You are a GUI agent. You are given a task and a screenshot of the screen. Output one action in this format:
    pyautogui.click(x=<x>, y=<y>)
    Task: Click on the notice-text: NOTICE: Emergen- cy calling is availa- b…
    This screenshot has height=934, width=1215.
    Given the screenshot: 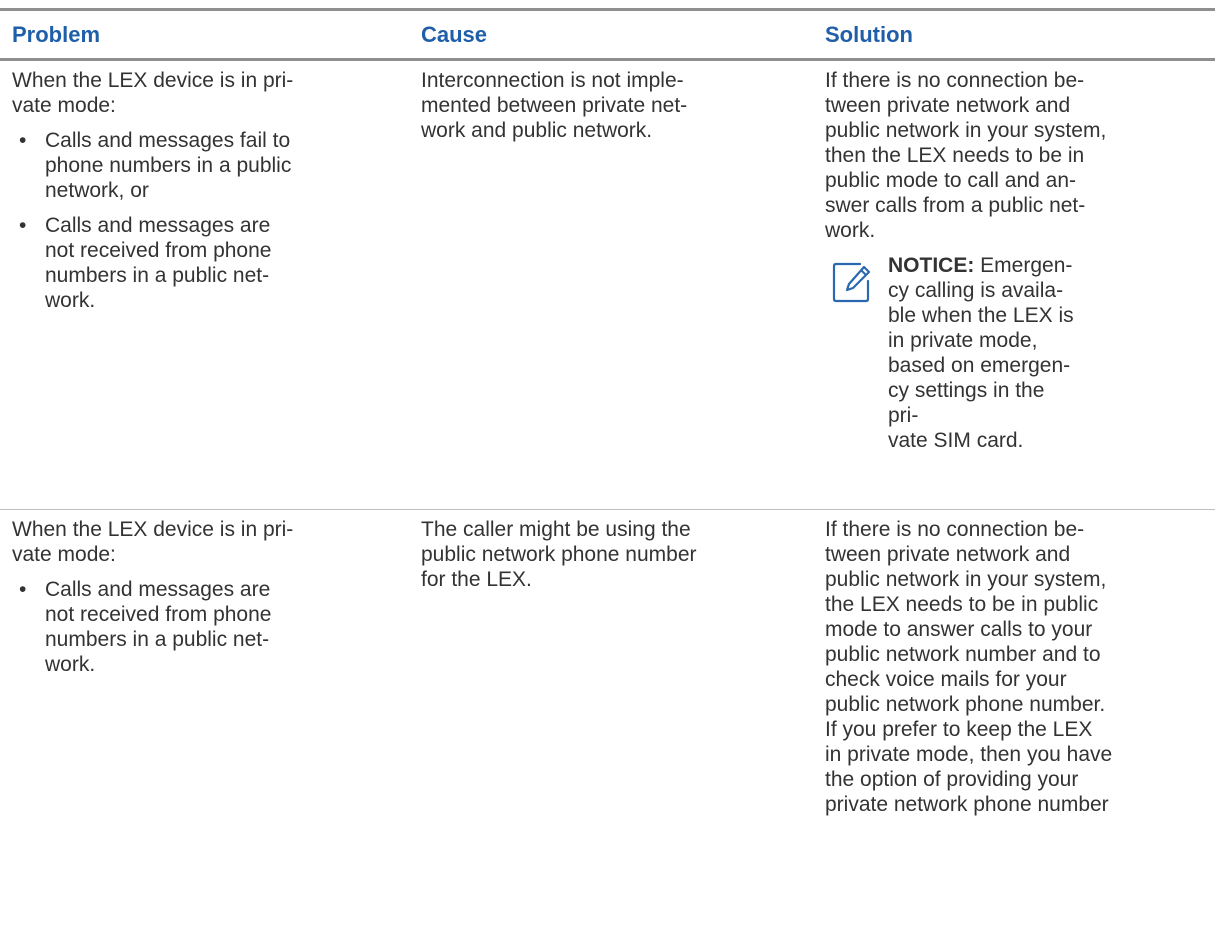 What is the action you would take?
    pyautogui.click(x=983, y=353)
    